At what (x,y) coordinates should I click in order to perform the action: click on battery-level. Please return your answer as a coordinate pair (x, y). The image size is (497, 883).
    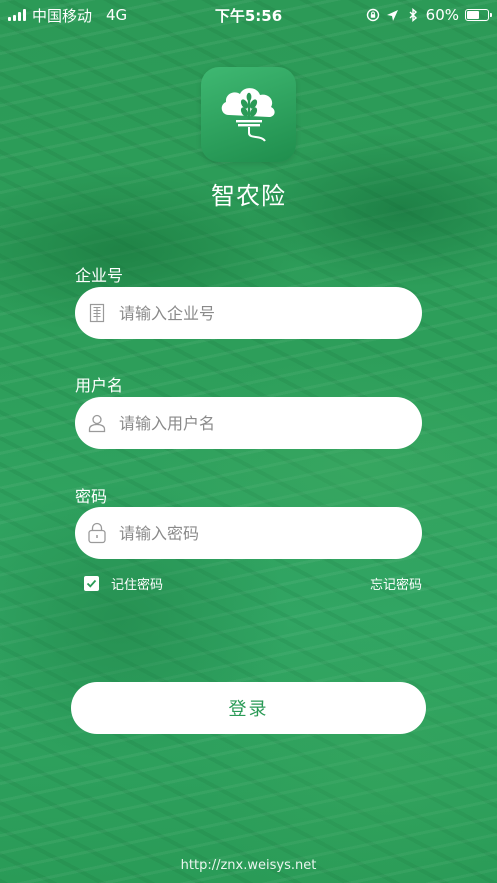
    Looking at the image, I should click on (473, 15).